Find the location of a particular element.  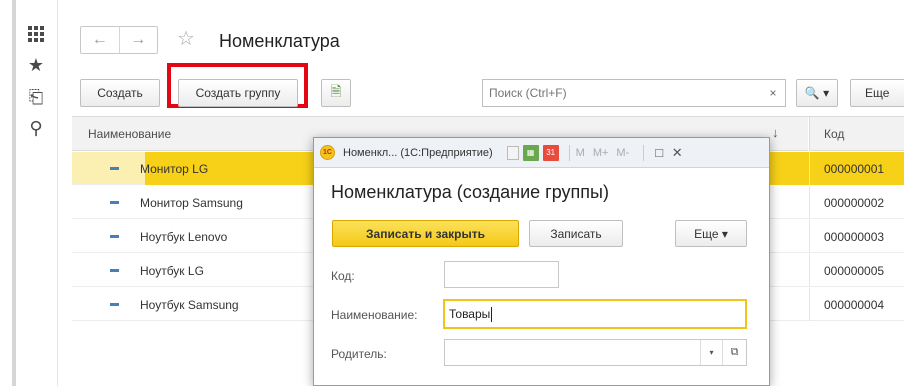

save-and-close-button: Записать и закрыть is located at coordinates (425, 233).